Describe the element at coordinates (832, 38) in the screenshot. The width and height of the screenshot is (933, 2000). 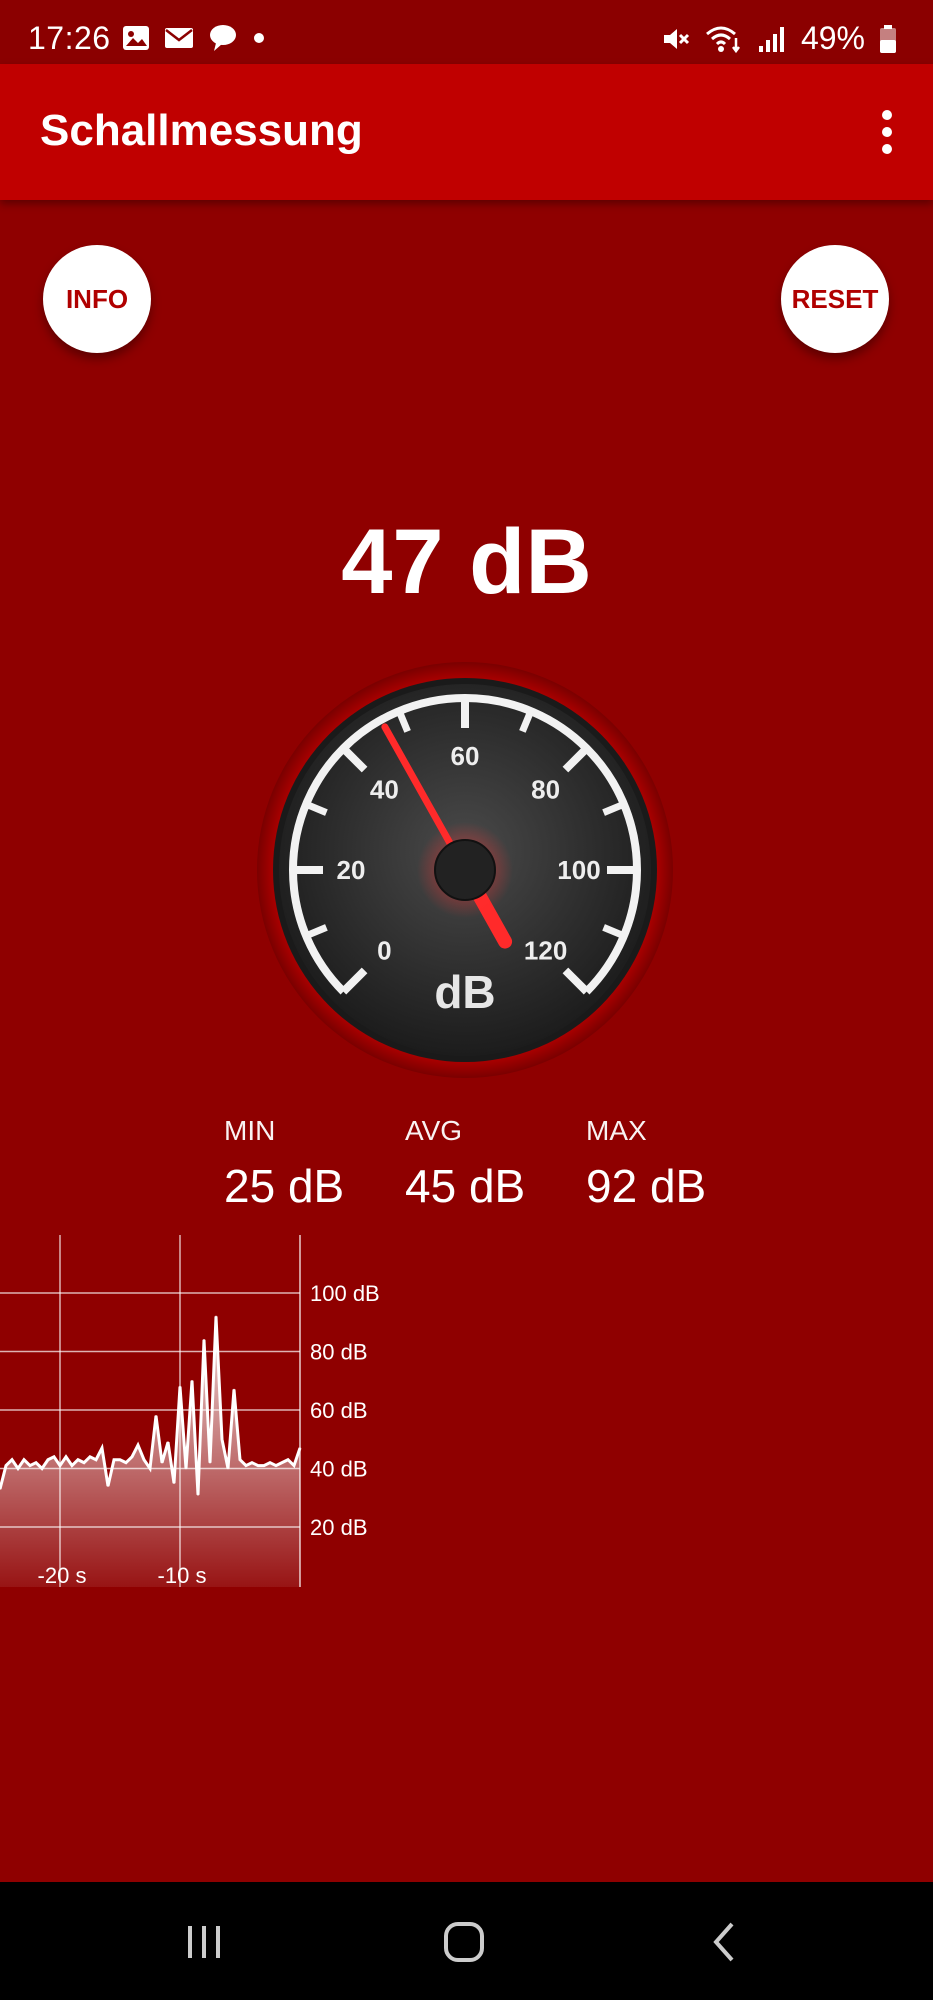
I see `battery-percent: 49%` at that location.